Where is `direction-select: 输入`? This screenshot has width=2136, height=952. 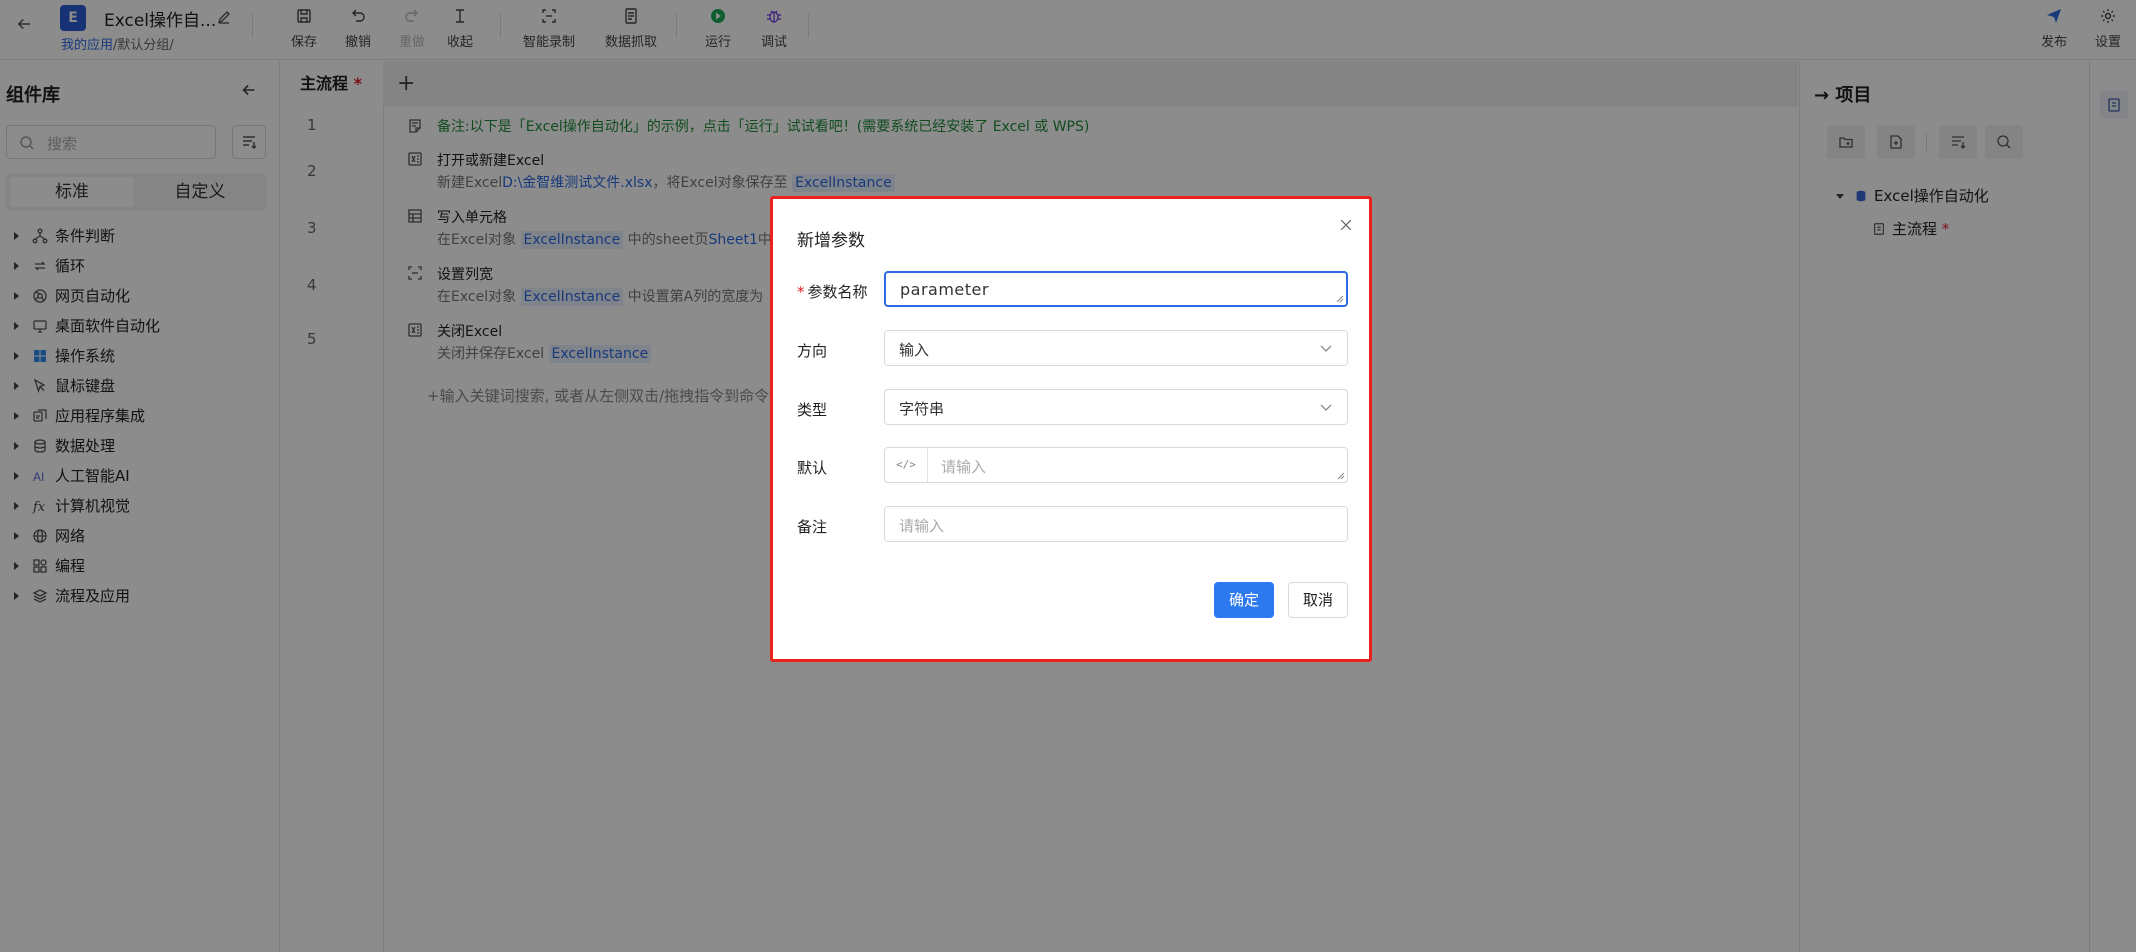
direction-select: 输入 is located at coordinates (1116, 348).